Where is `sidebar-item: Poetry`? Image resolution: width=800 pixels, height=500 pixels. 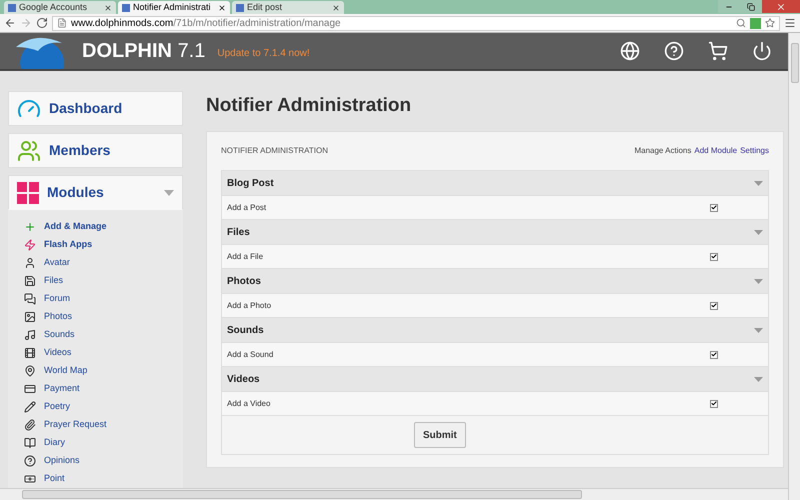 sidebar-item: Poetry is located at coordinates (57, 407).